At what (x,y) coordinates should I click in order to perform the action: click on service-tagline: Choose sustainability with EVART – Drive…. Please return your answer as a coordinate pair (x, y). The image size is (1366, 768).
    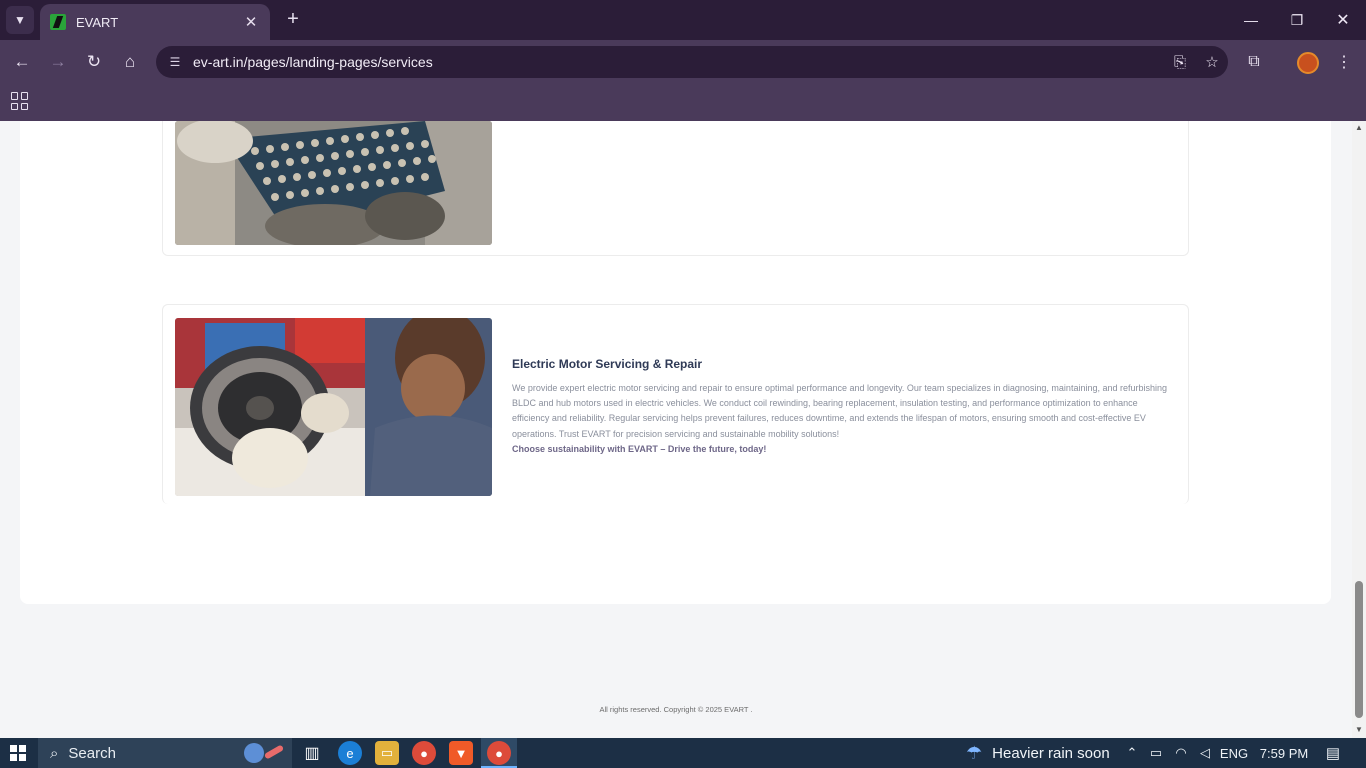
    Looking at the image, I should click on (639, 448).